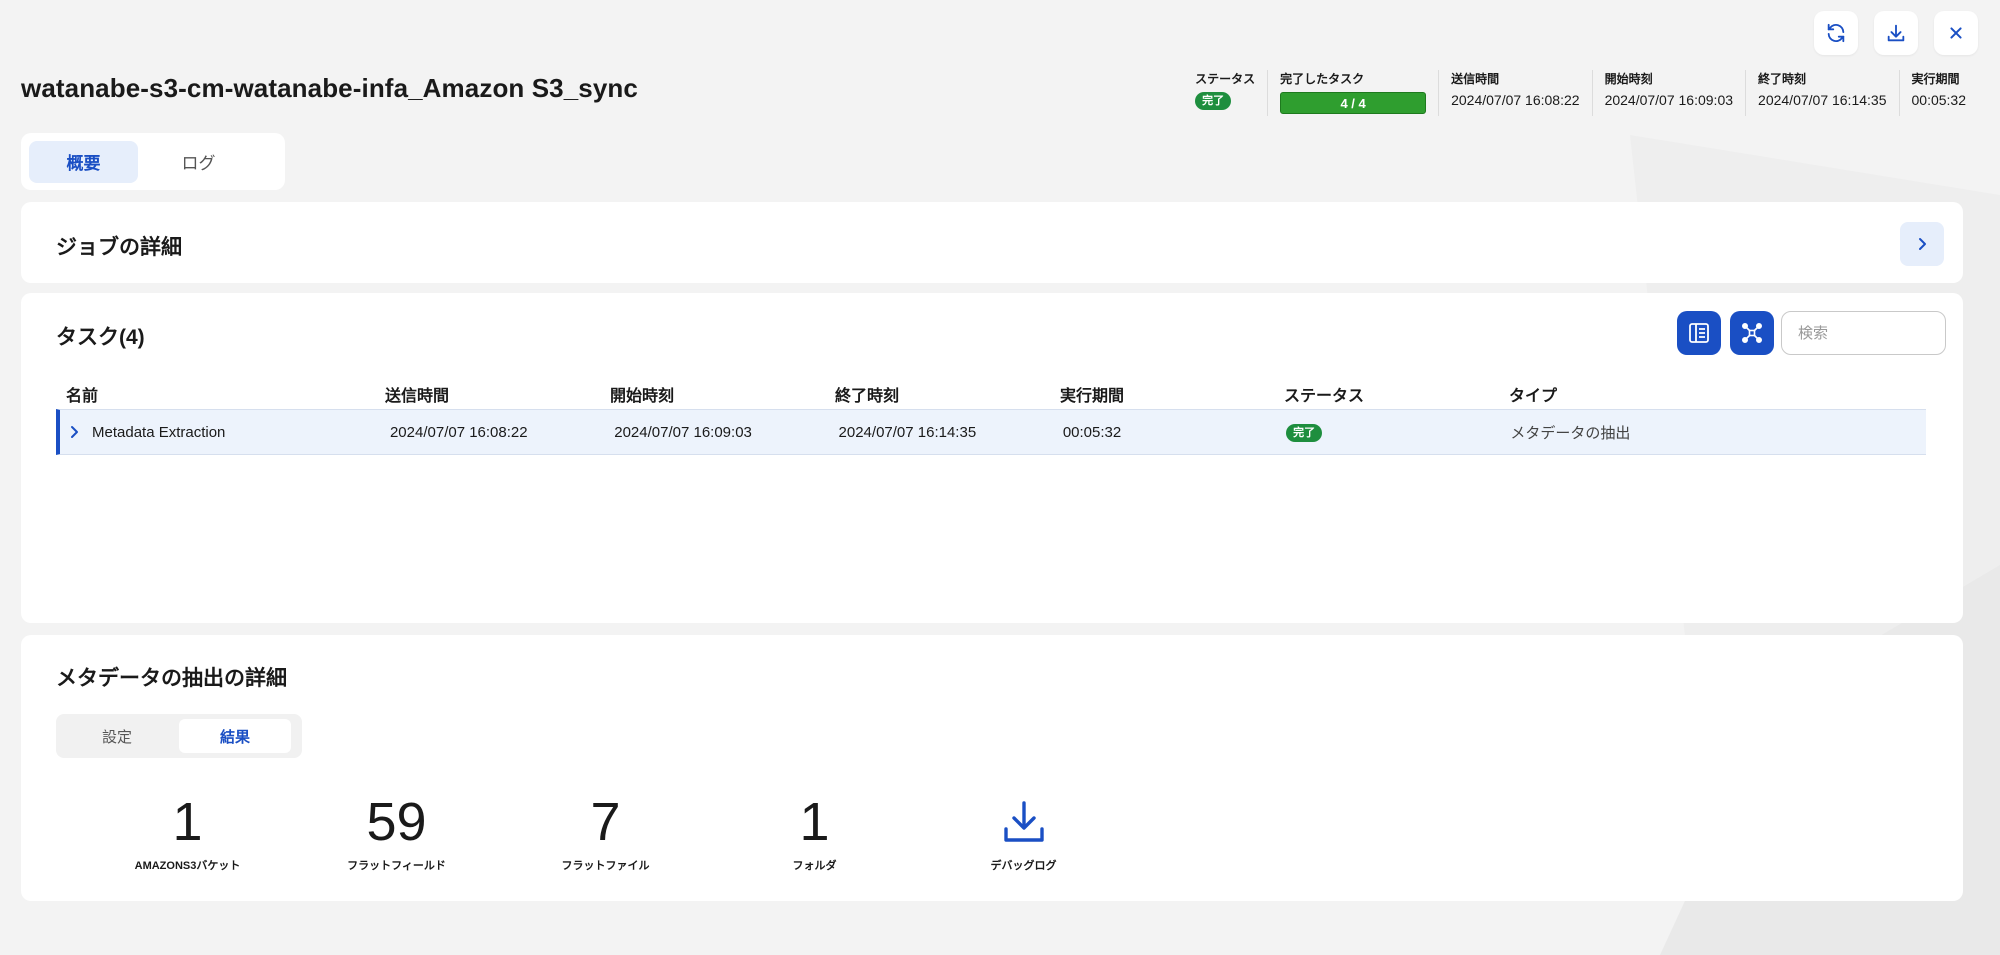 The image size is (2000, 955). What do you see at coordinates (74, 432) in the screenshot?
I see `expand-row-chevron-icon` at bounding box center [74, 432].